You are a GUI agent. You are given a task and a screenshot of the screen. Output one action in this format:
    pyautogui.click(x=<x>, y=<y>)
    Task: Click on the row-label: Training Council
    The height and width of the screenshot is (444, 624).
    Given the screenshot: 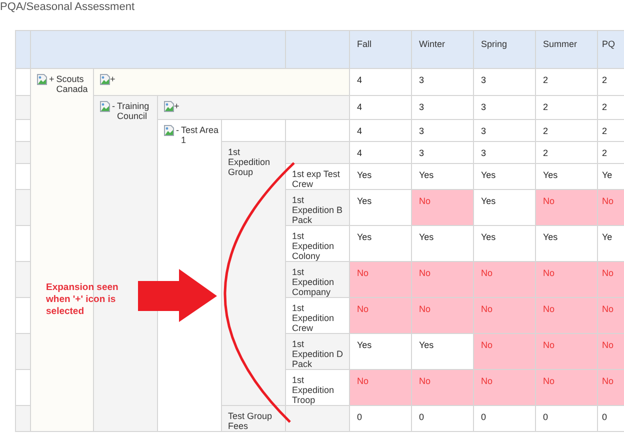 What is the action you would take?
    pyautogui.click(x=133, y=111)
    